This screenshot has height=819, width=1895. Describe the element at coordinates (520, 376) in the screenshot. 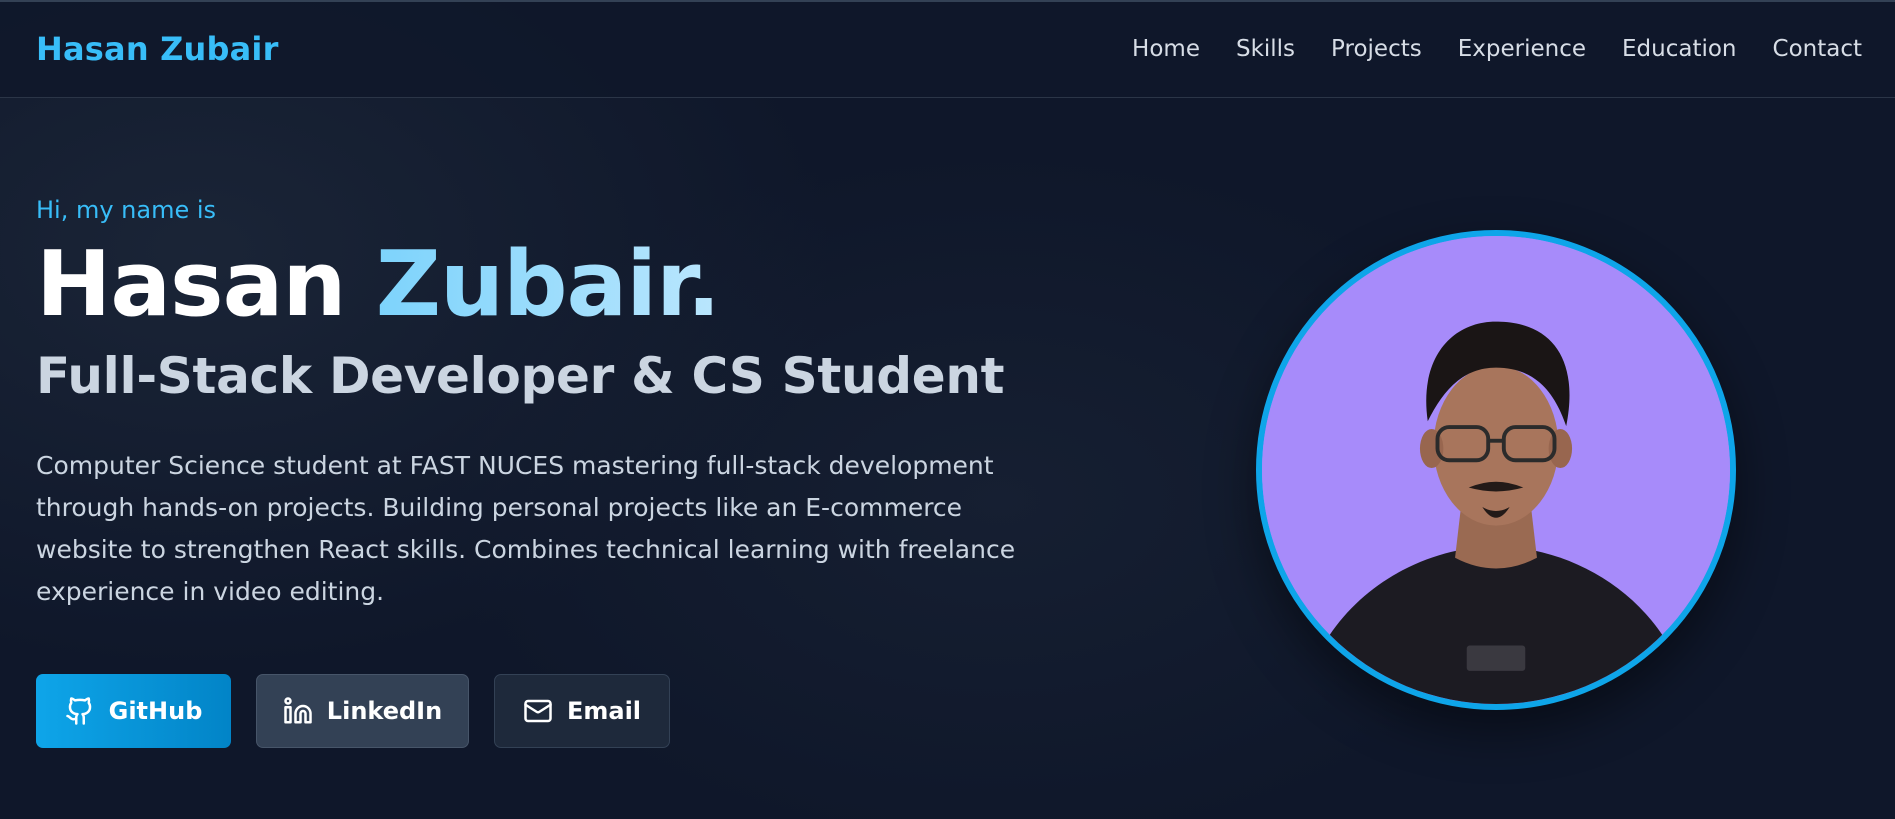

I see `hero-title: Full-Stack Developer & CS Student` at that location.